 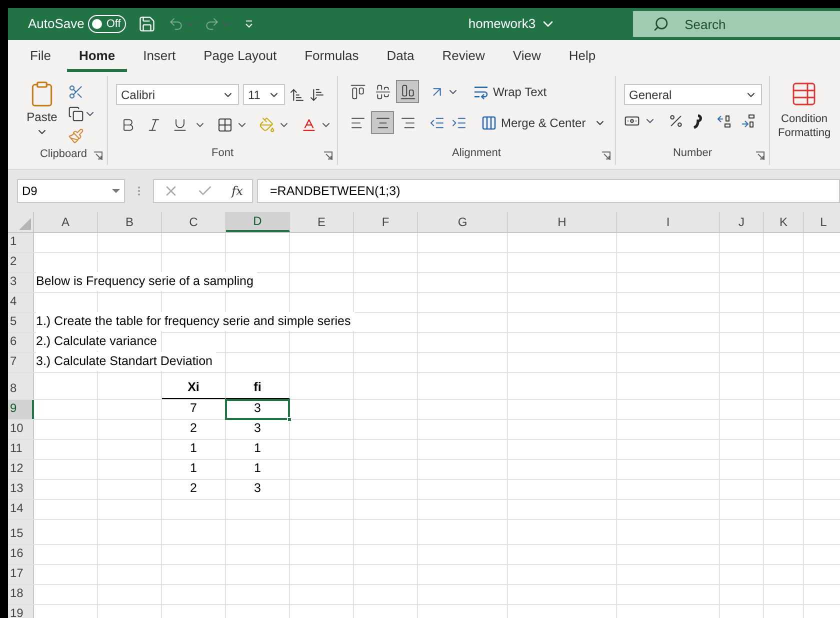 I want to click on row-header: 3, so click(x=21, y=282).